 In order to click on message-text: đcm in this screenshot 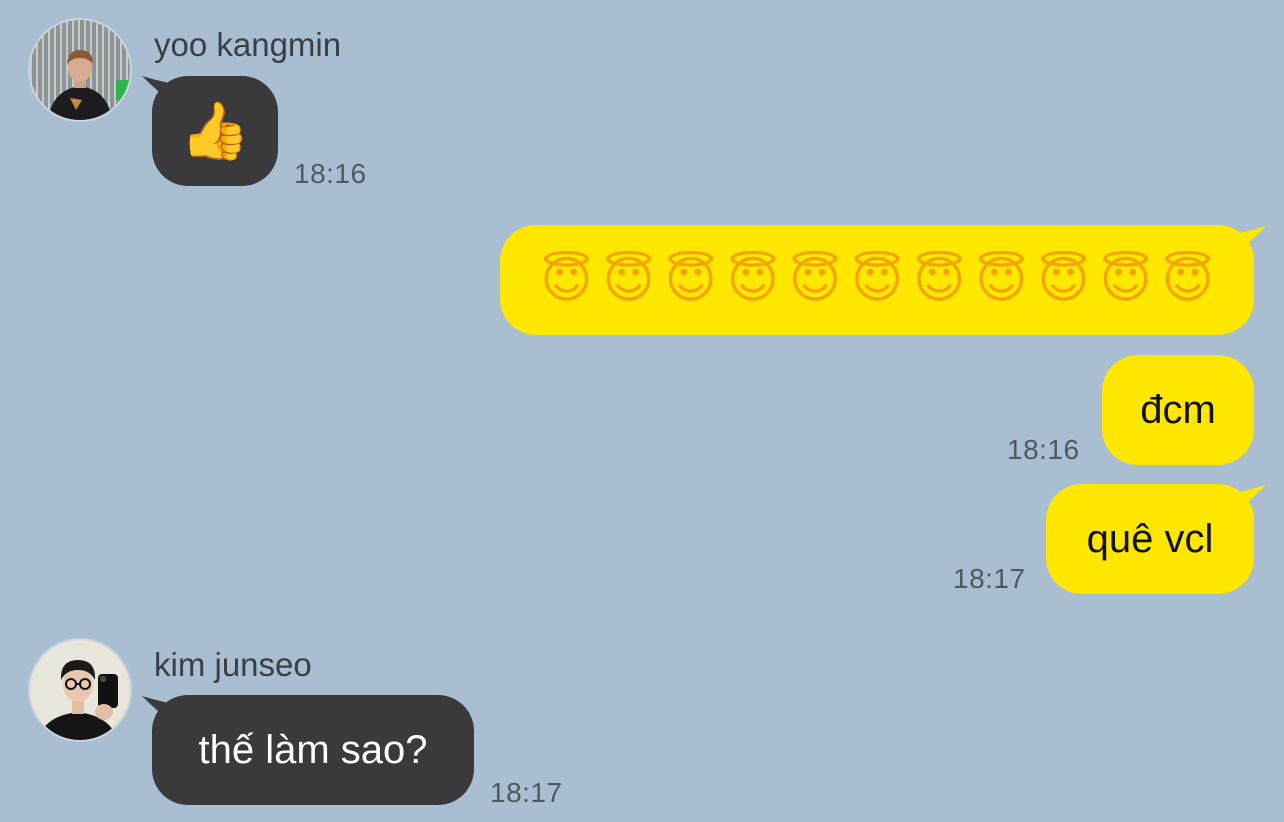, I will do `click(1178, 409)`.